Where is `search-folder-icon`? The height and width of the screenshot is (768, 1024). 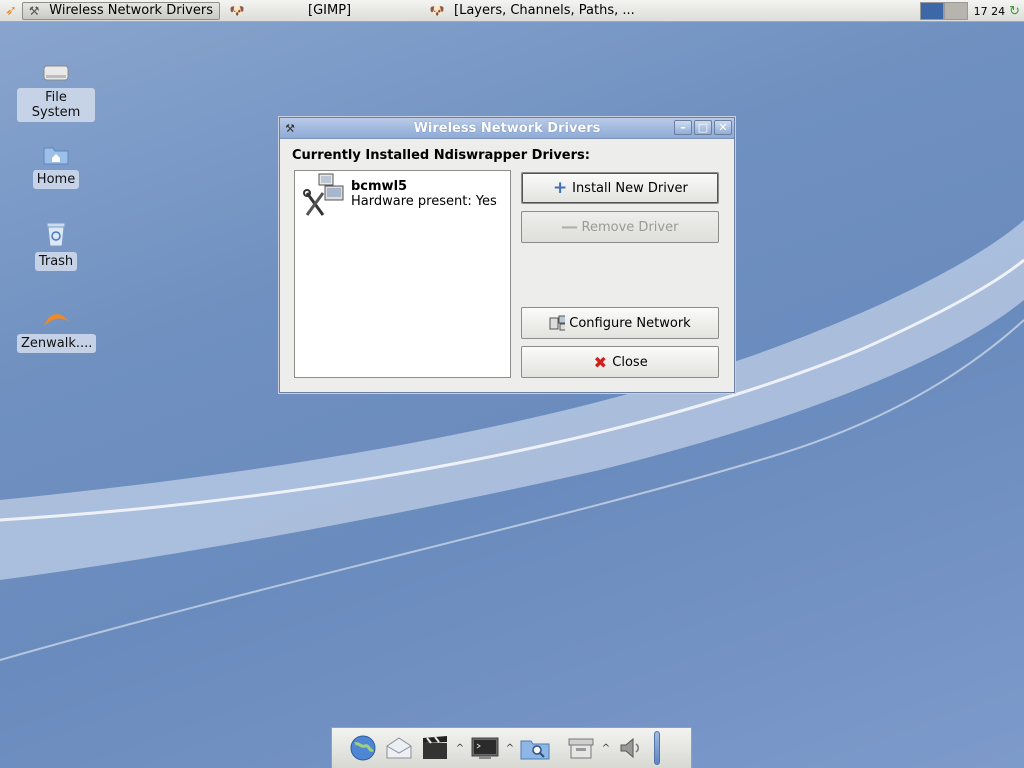
search-folder-icon is located at coordinates (535, 748).